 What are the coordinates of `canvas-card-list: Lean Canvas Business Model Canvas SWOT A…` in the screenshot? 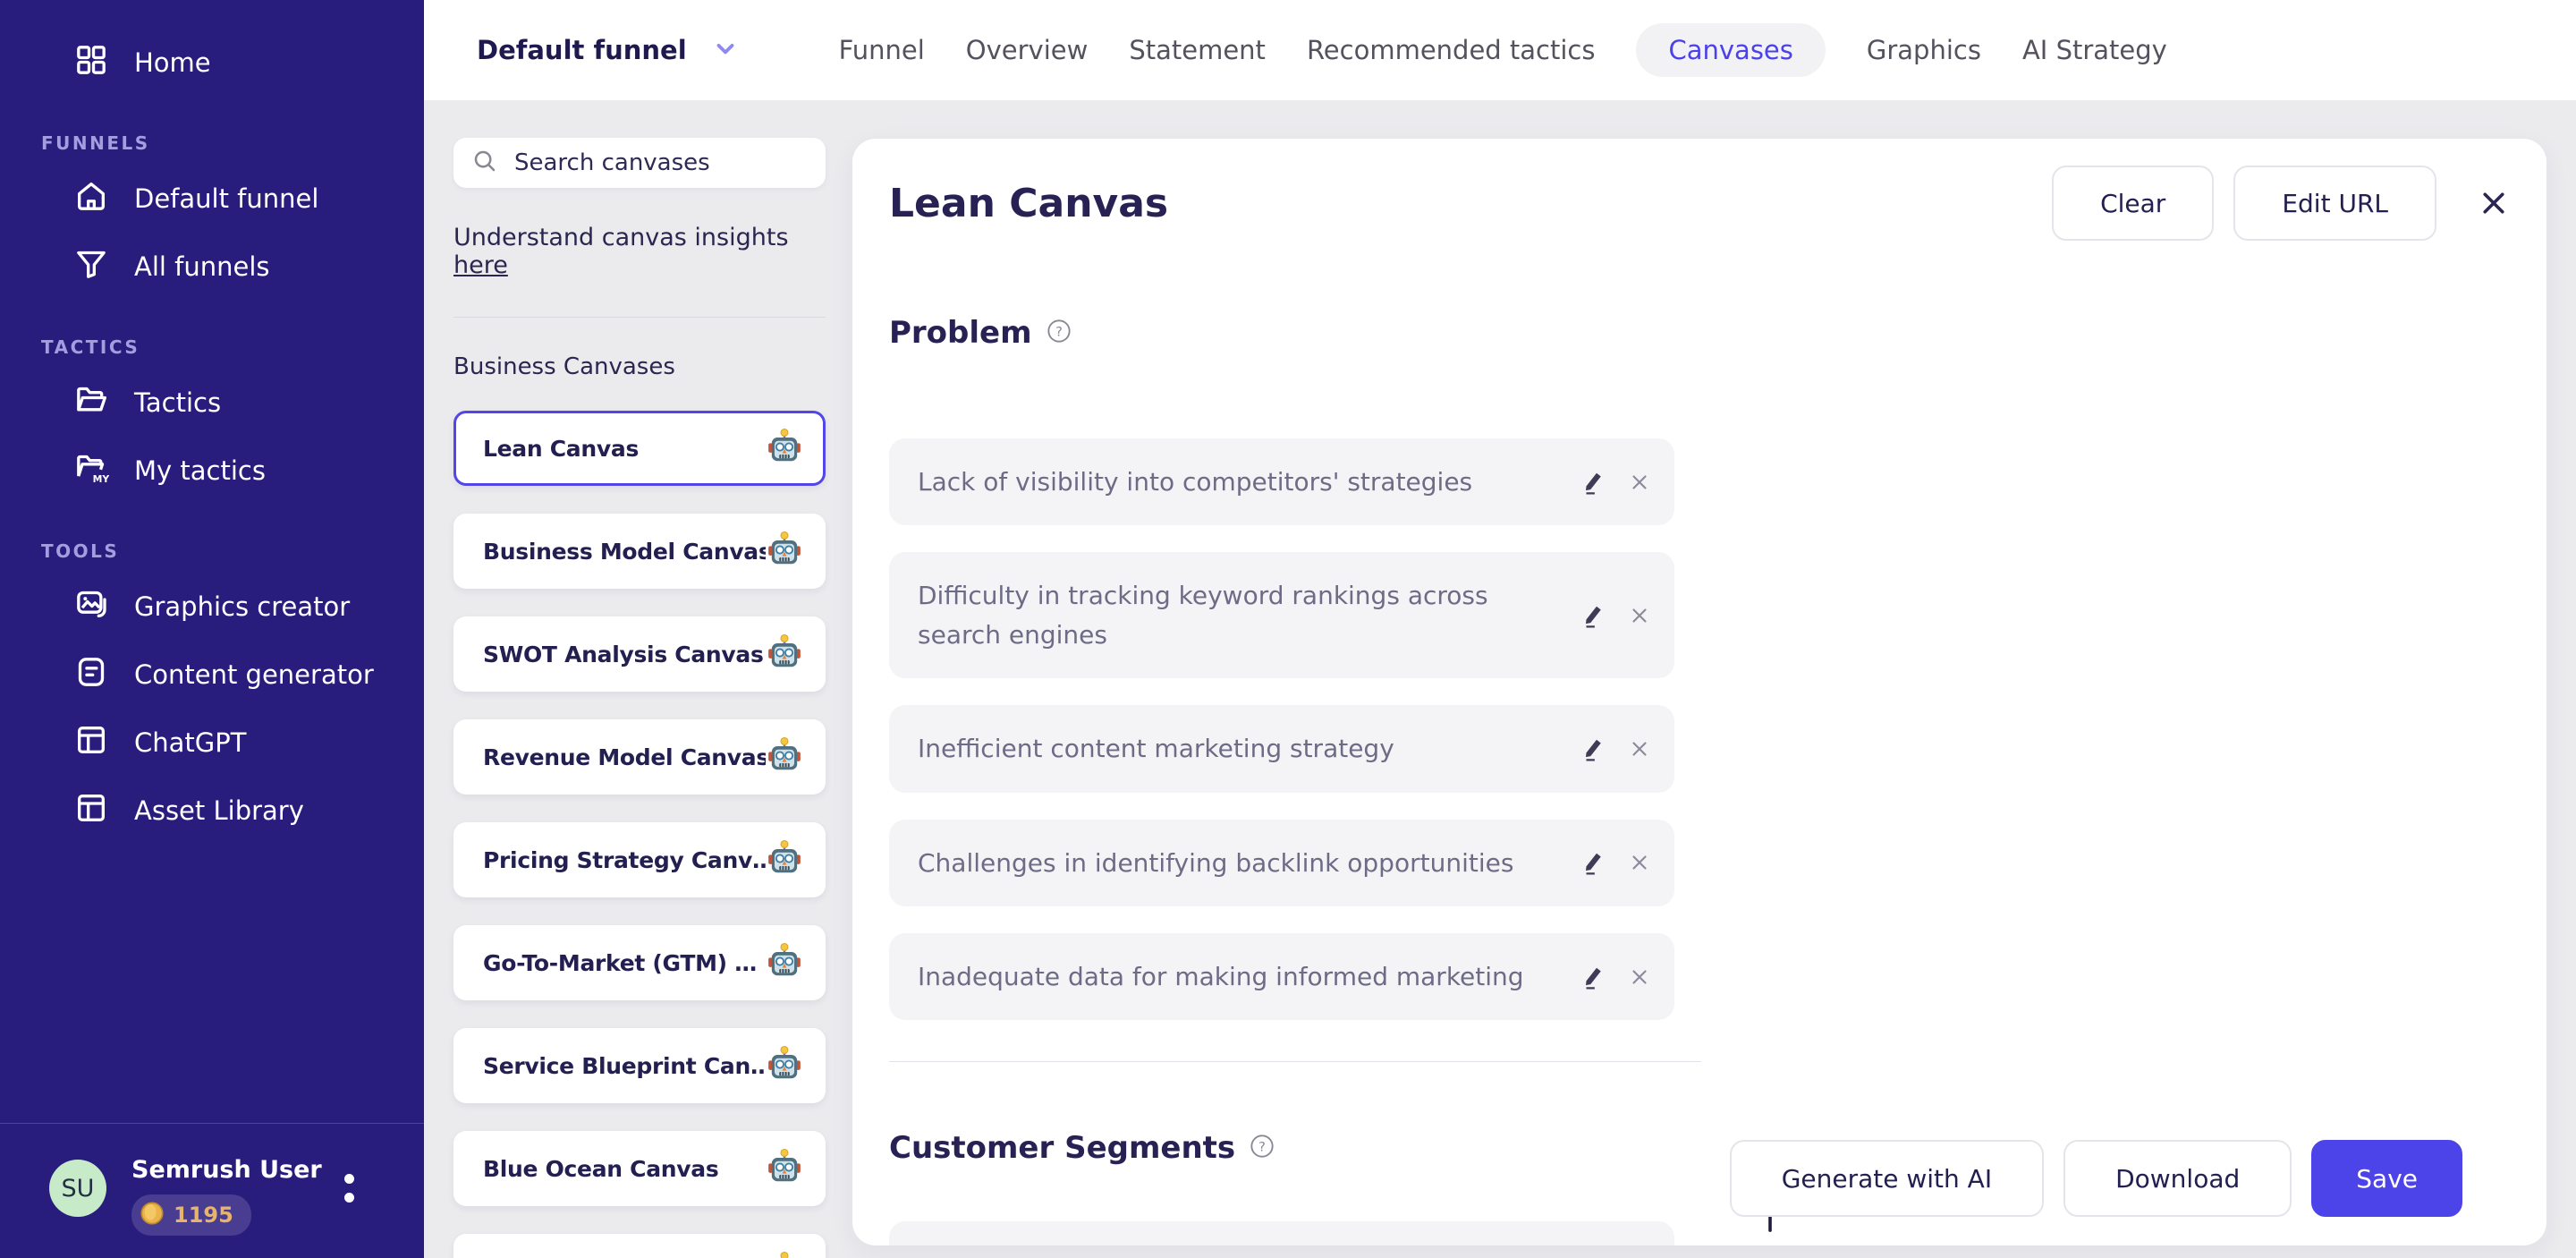 It's located at (639, 835).